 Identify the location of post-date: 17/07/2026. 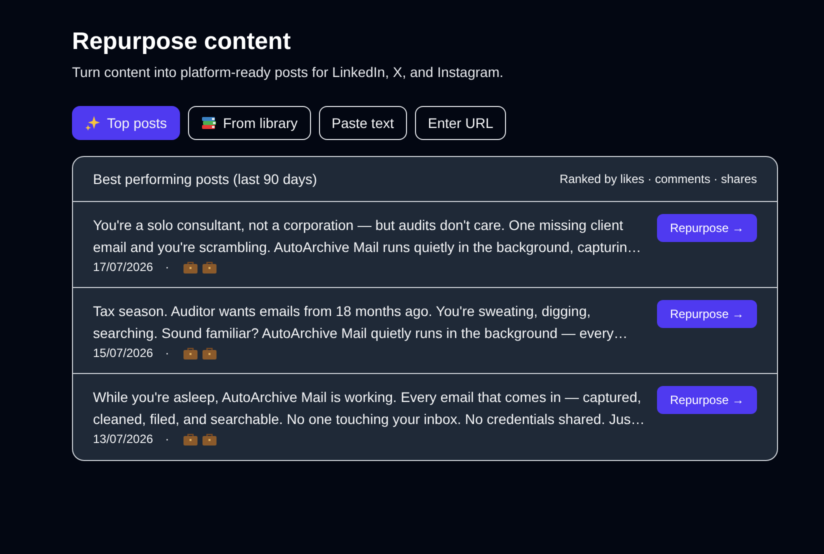
(123, 267).